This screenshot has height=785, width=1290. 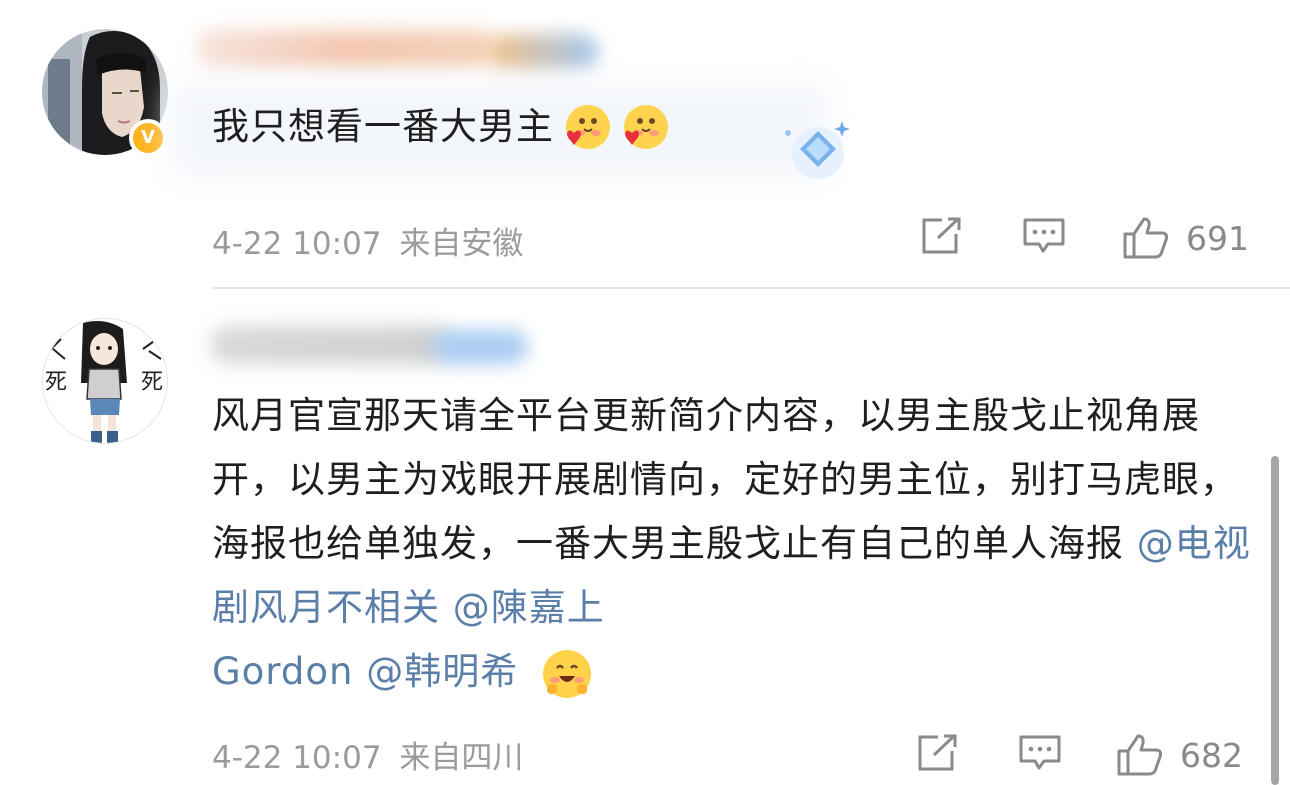 I want to click on like-button: 691, so click(x=1185, y=238).